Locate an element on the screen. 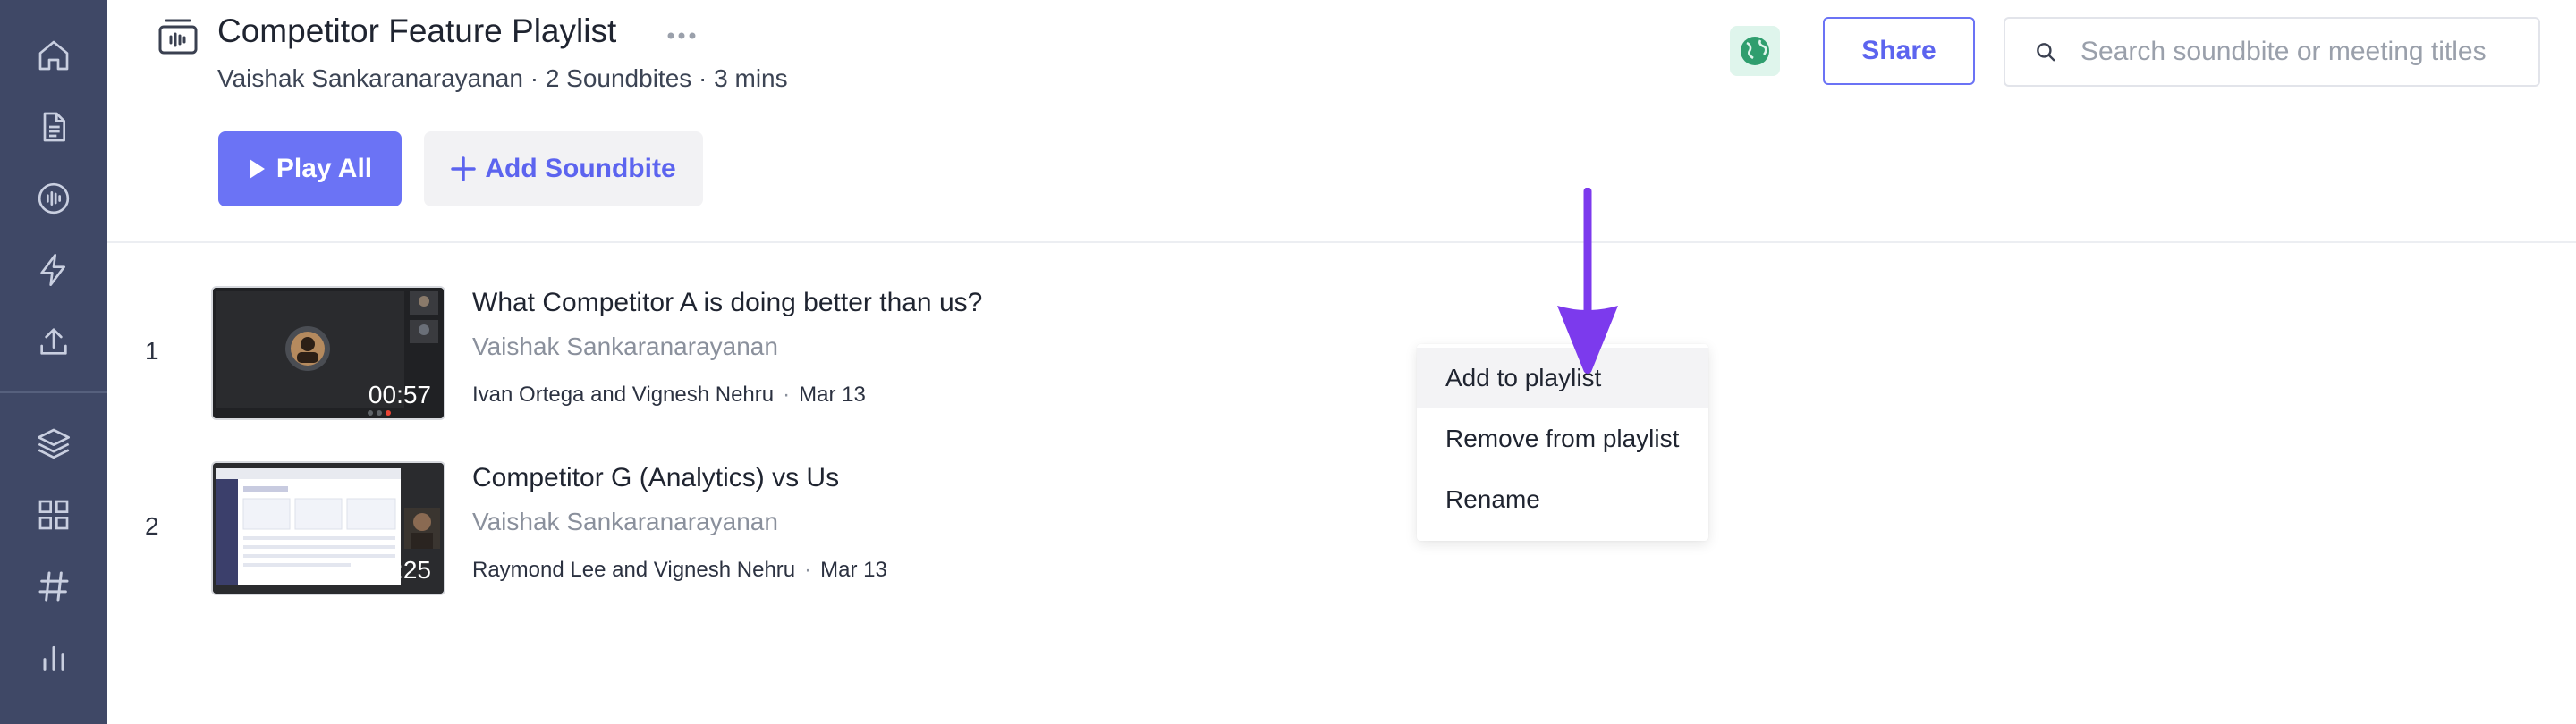  home-icon is located at coordinates (53, 55).